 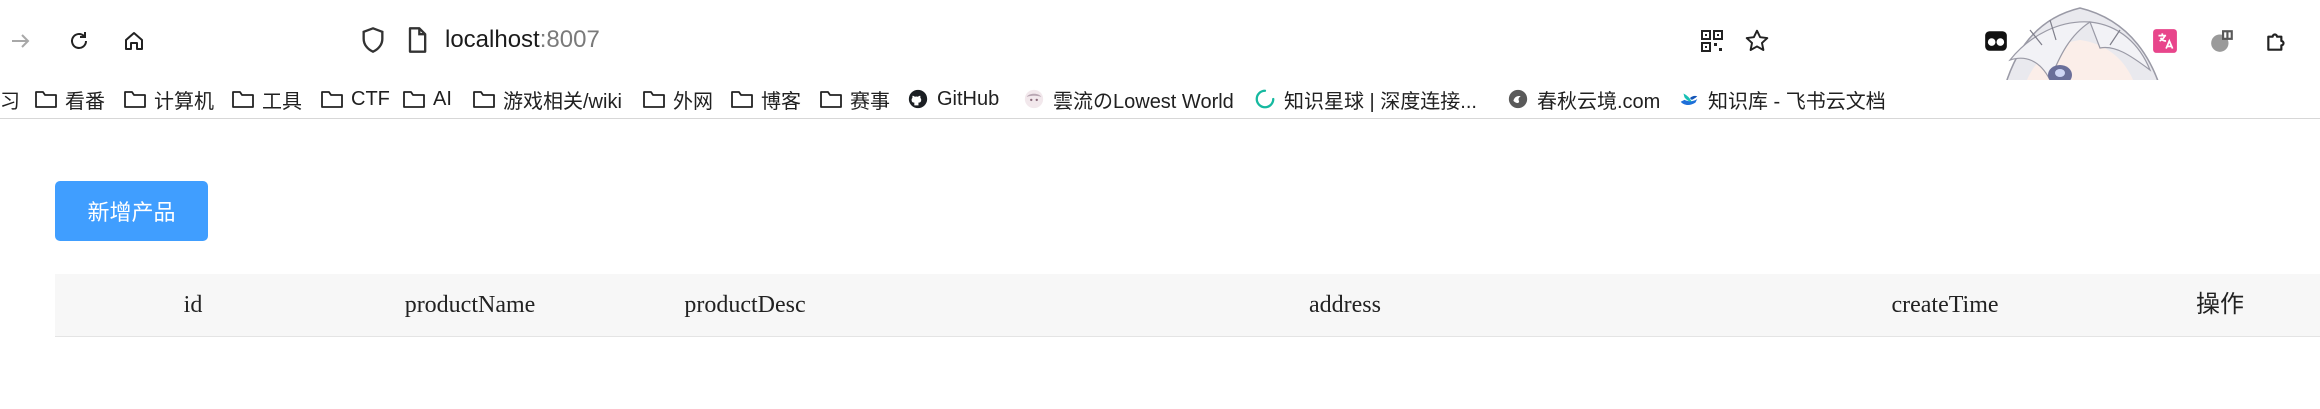 What do you see at coordinates (569, 39) in the screenshot?
I see `url-port: :8007` at bounding box center [569, 39].